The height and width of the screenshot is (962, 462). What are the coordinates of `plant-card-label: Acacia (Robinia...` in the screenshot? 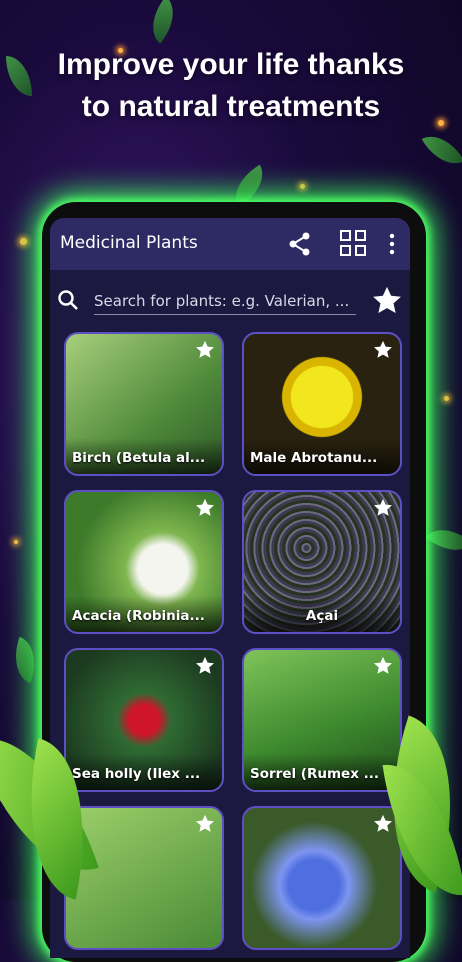 It's located at (138, 616).